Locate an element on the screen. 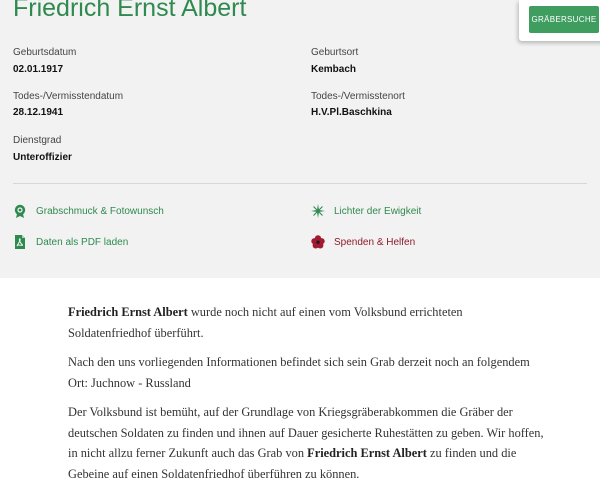 Image resolution: width=600 pixels, height=487 pixels. pdf-download-label: Daten als PDF laden is located at coordinates (82, 242).